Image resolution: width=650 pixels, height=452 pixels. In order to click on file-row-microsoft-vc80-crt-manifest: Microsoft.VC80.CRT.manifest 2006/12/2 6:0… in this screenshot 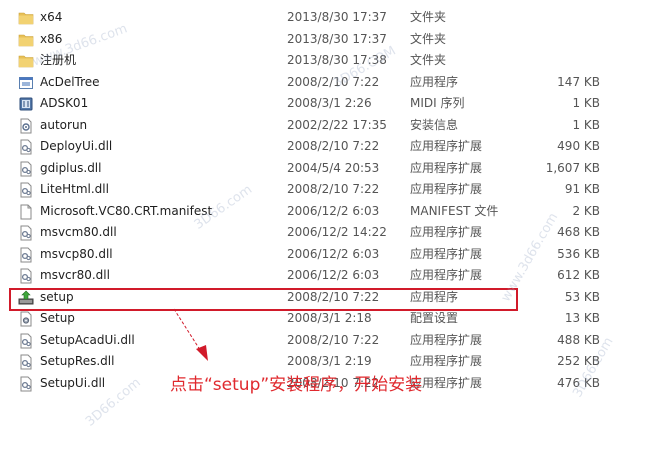, I will do `click(325, 212)`.